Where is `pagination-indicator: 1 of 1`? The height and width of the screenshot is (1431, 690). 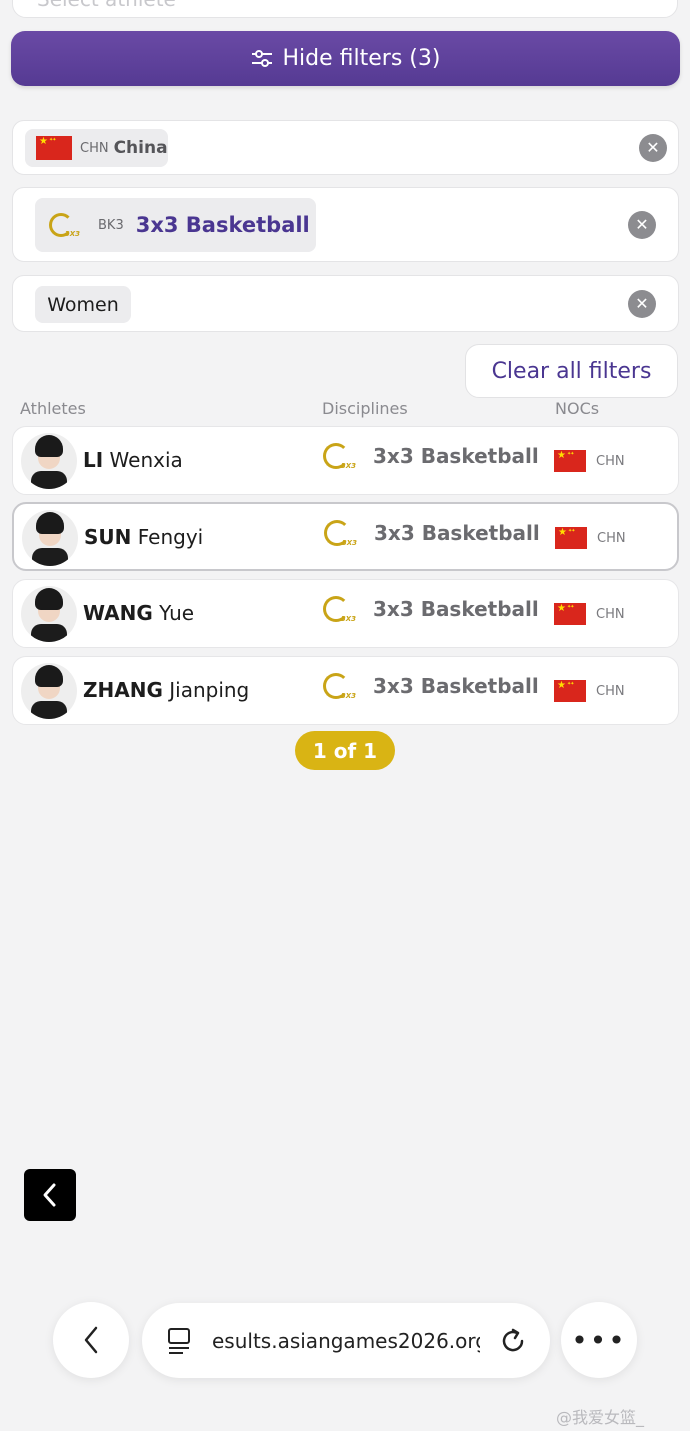
pagination-indicator: 1 of 1 is located at coordinates (345, 750).